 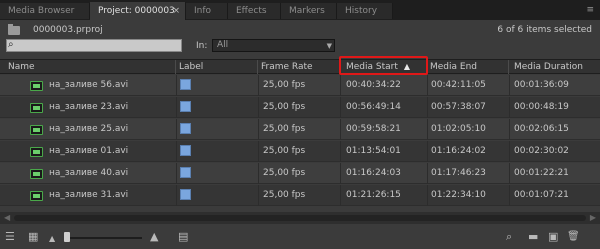 I want to click on automate-to-sequence-icon: ▤, so click(x=183, y=236).